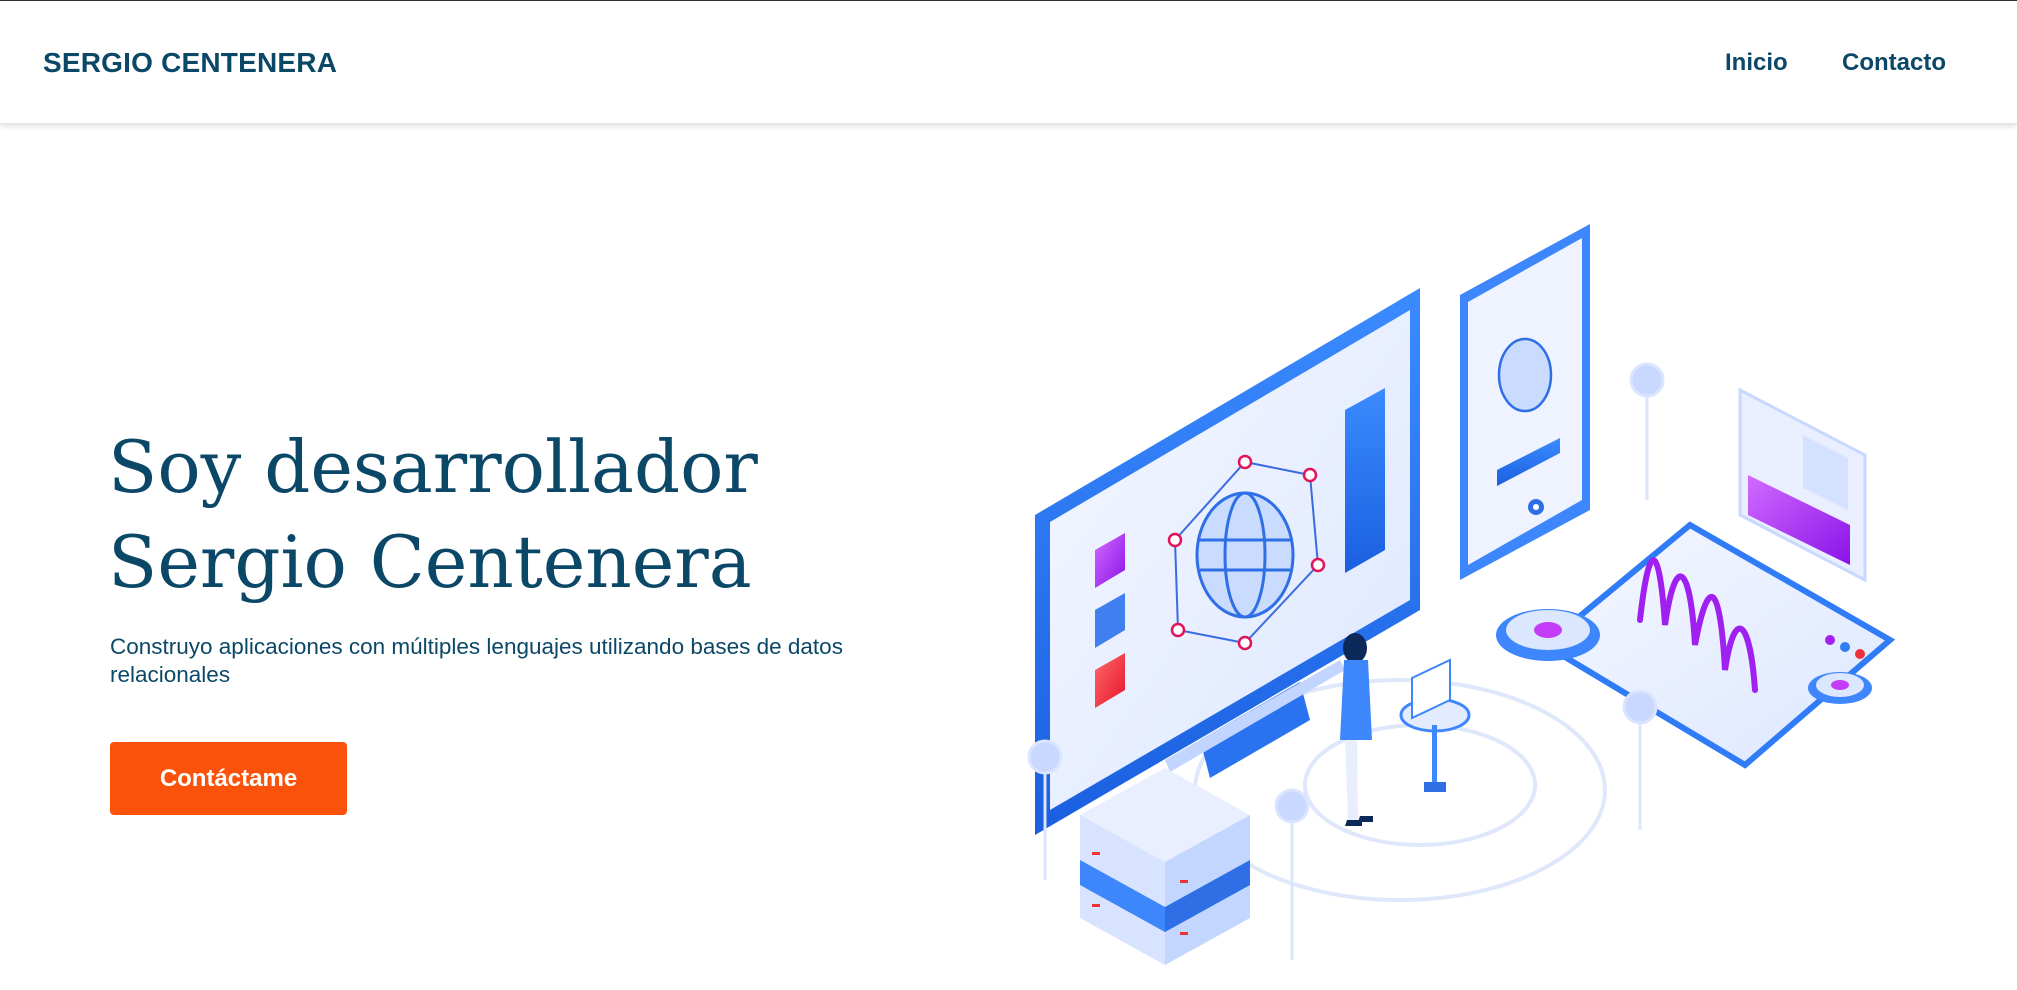  Describe the element at coordinates (548, 515) in the screenshot. I see `hero-title: Soy desarrollador Sergio Centenera` at that location.